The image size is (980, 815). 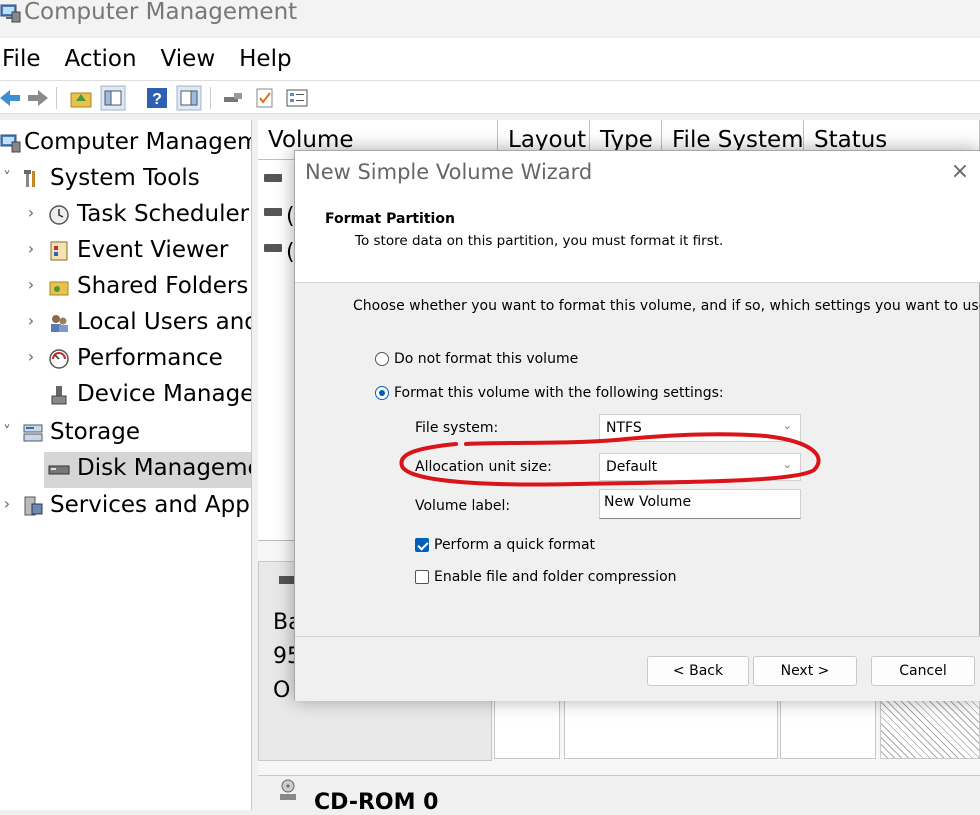 I want to click on allocation-unit-size-dropdown: Default ⌄, so click(x=700, y=467).